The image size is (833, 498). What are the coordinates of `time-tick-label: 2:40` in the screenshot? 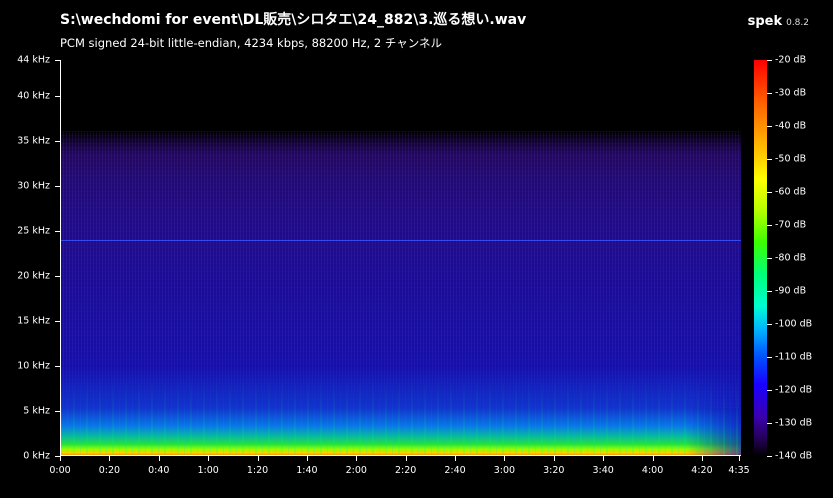 It's located at (455, 470).